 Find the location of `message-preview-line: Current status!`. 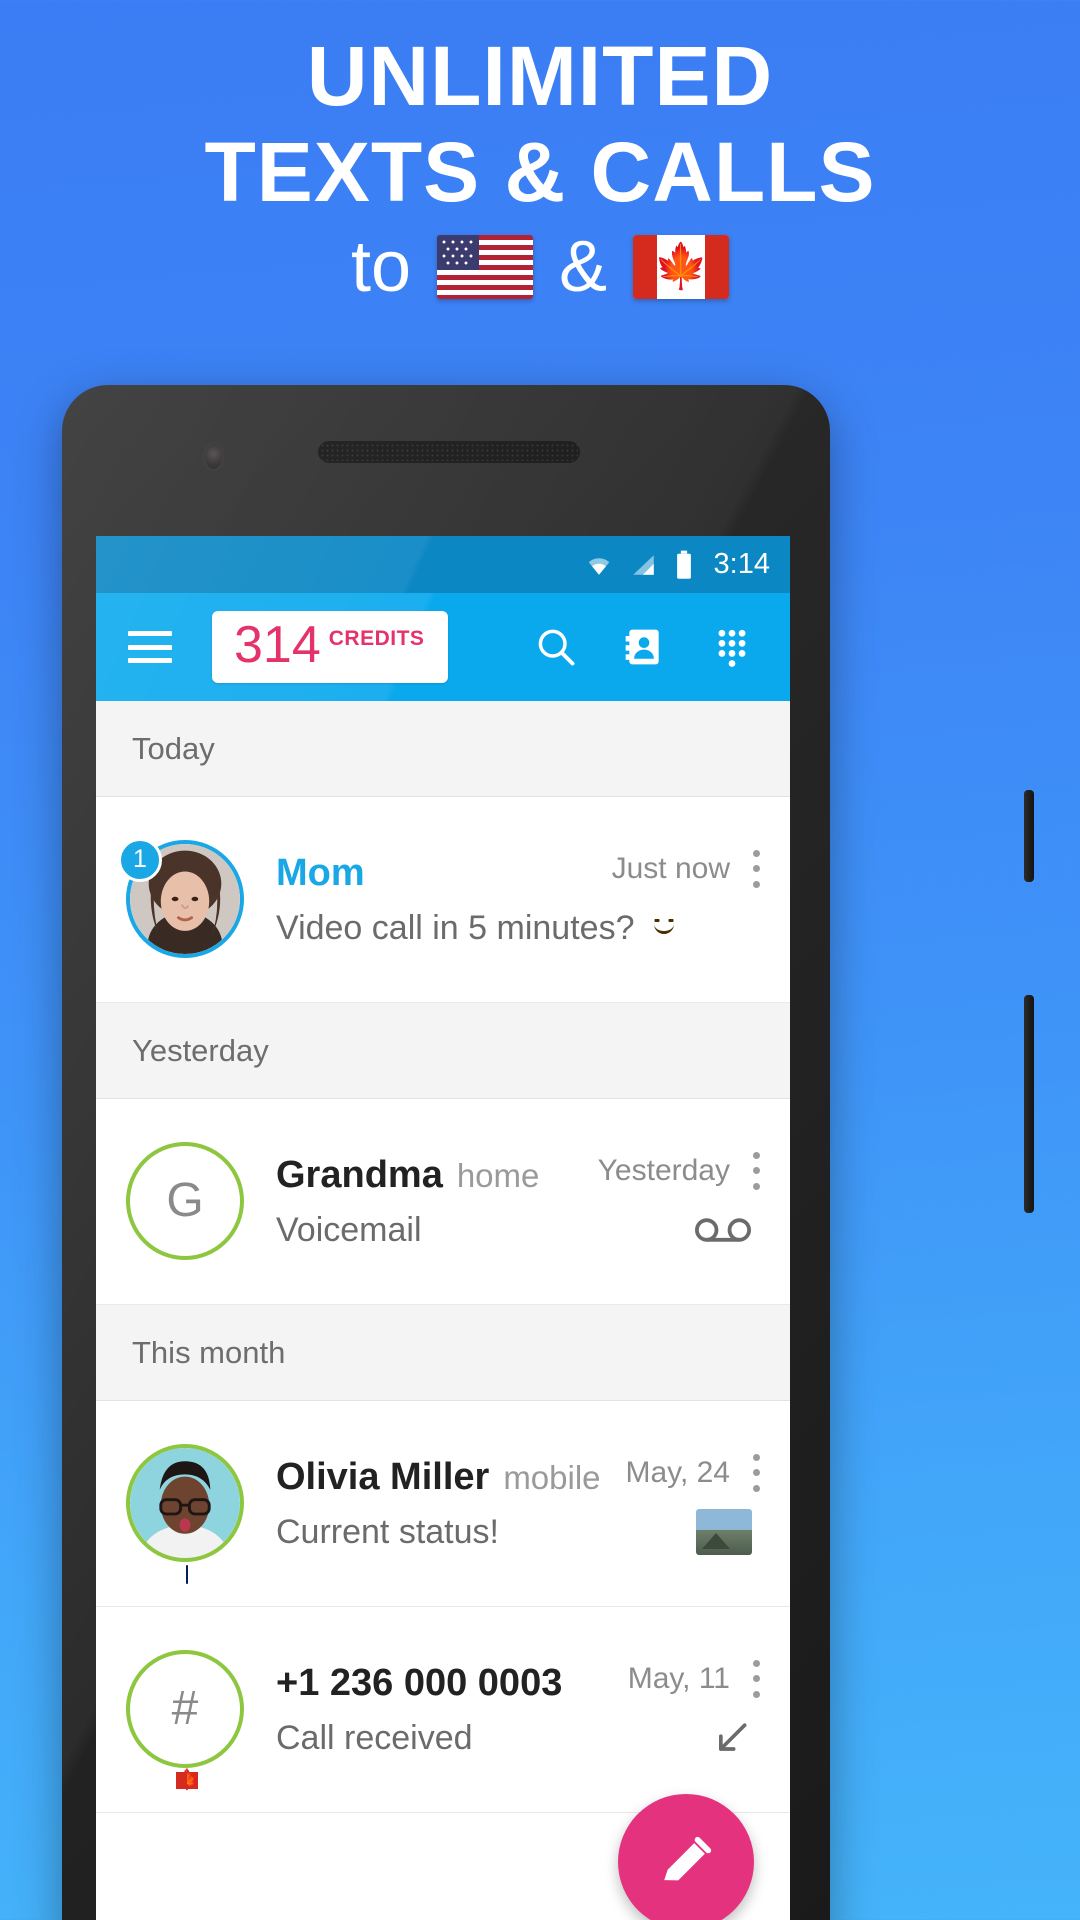

message-preview-line: Current status! is located at coordinates (446, 1532).